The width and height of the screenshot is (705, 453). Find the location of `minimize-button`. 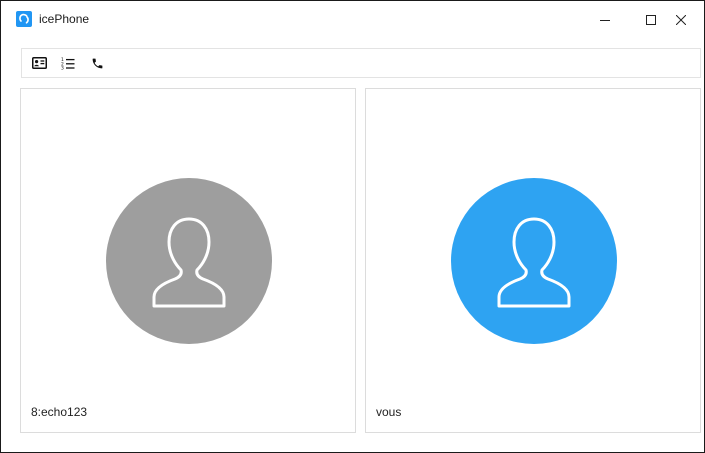

minimize-button is located at coordinates (605, 20).